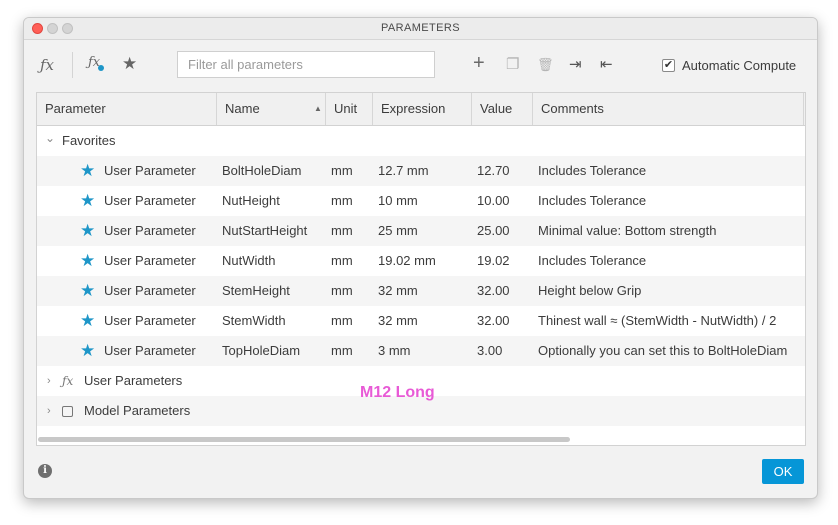 This screenshot has height=525, width=838. I want to click on import-icon: ⇥, so click(575, 65).